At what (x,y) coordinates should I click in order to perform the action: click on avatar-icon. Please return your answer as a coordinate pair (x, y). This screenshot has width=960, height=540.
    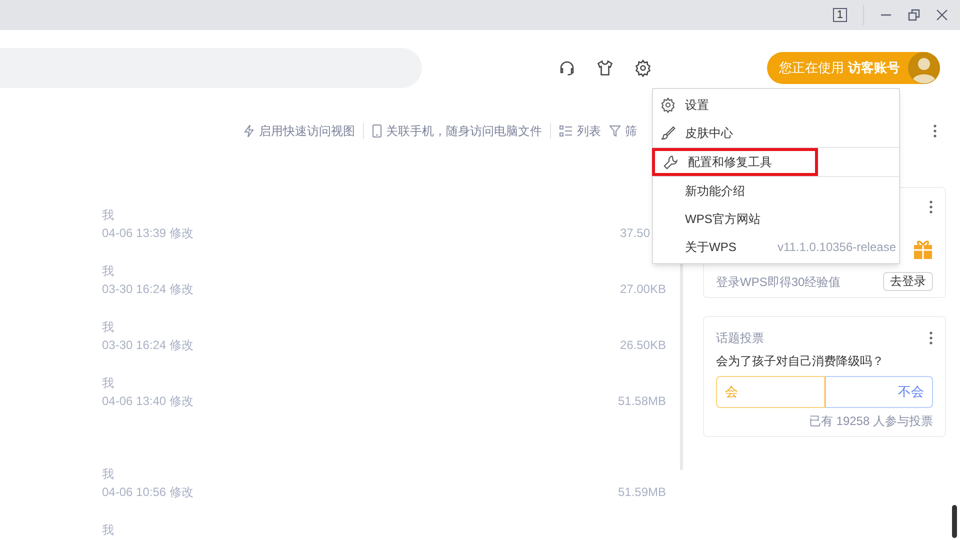
    Looking at the image, I should click on (924, 68).